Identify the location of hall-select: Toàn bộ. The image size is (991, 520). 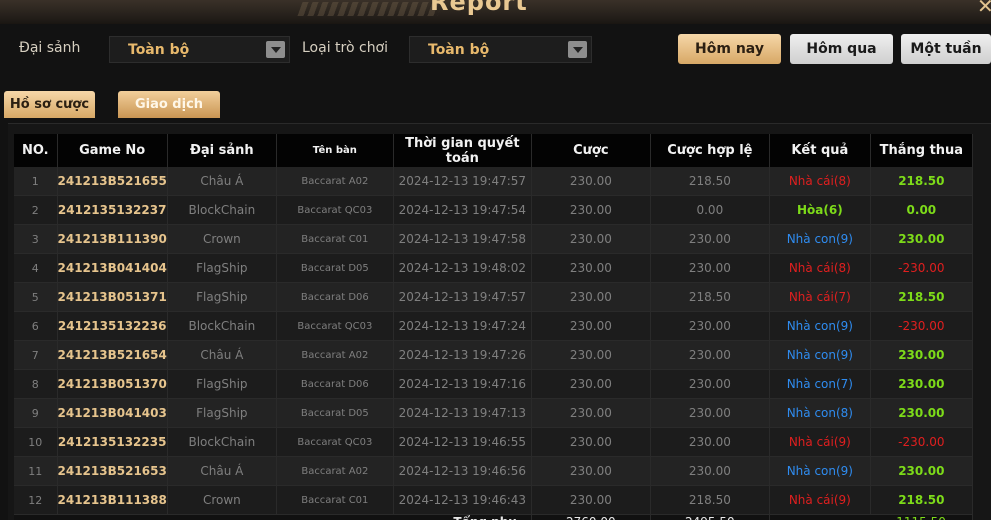
(199, 49).